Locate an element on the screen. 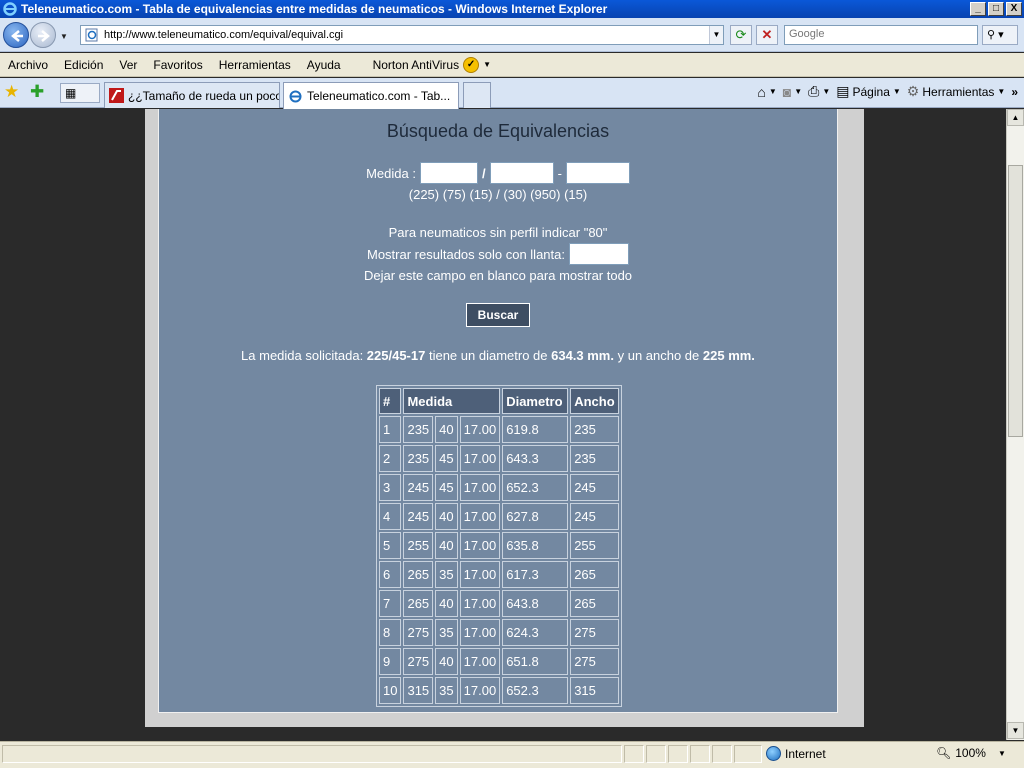 The height and width of the screenshot is (768, 1024). feeds-button: ◙ ▼ is located at coordinates (792, 92).